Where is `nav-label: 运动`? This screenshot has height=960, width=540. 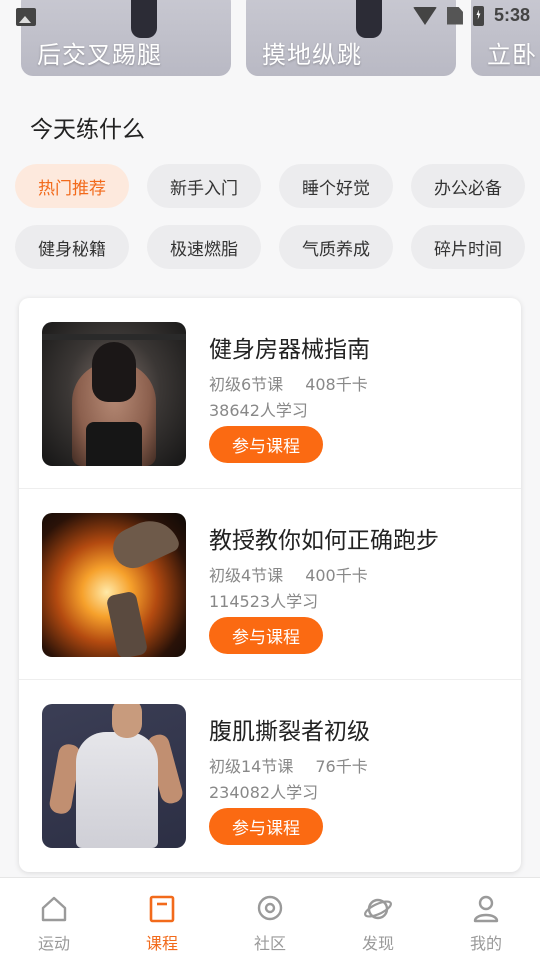
nav-label: 运动 is located at coordinates (53, 943).